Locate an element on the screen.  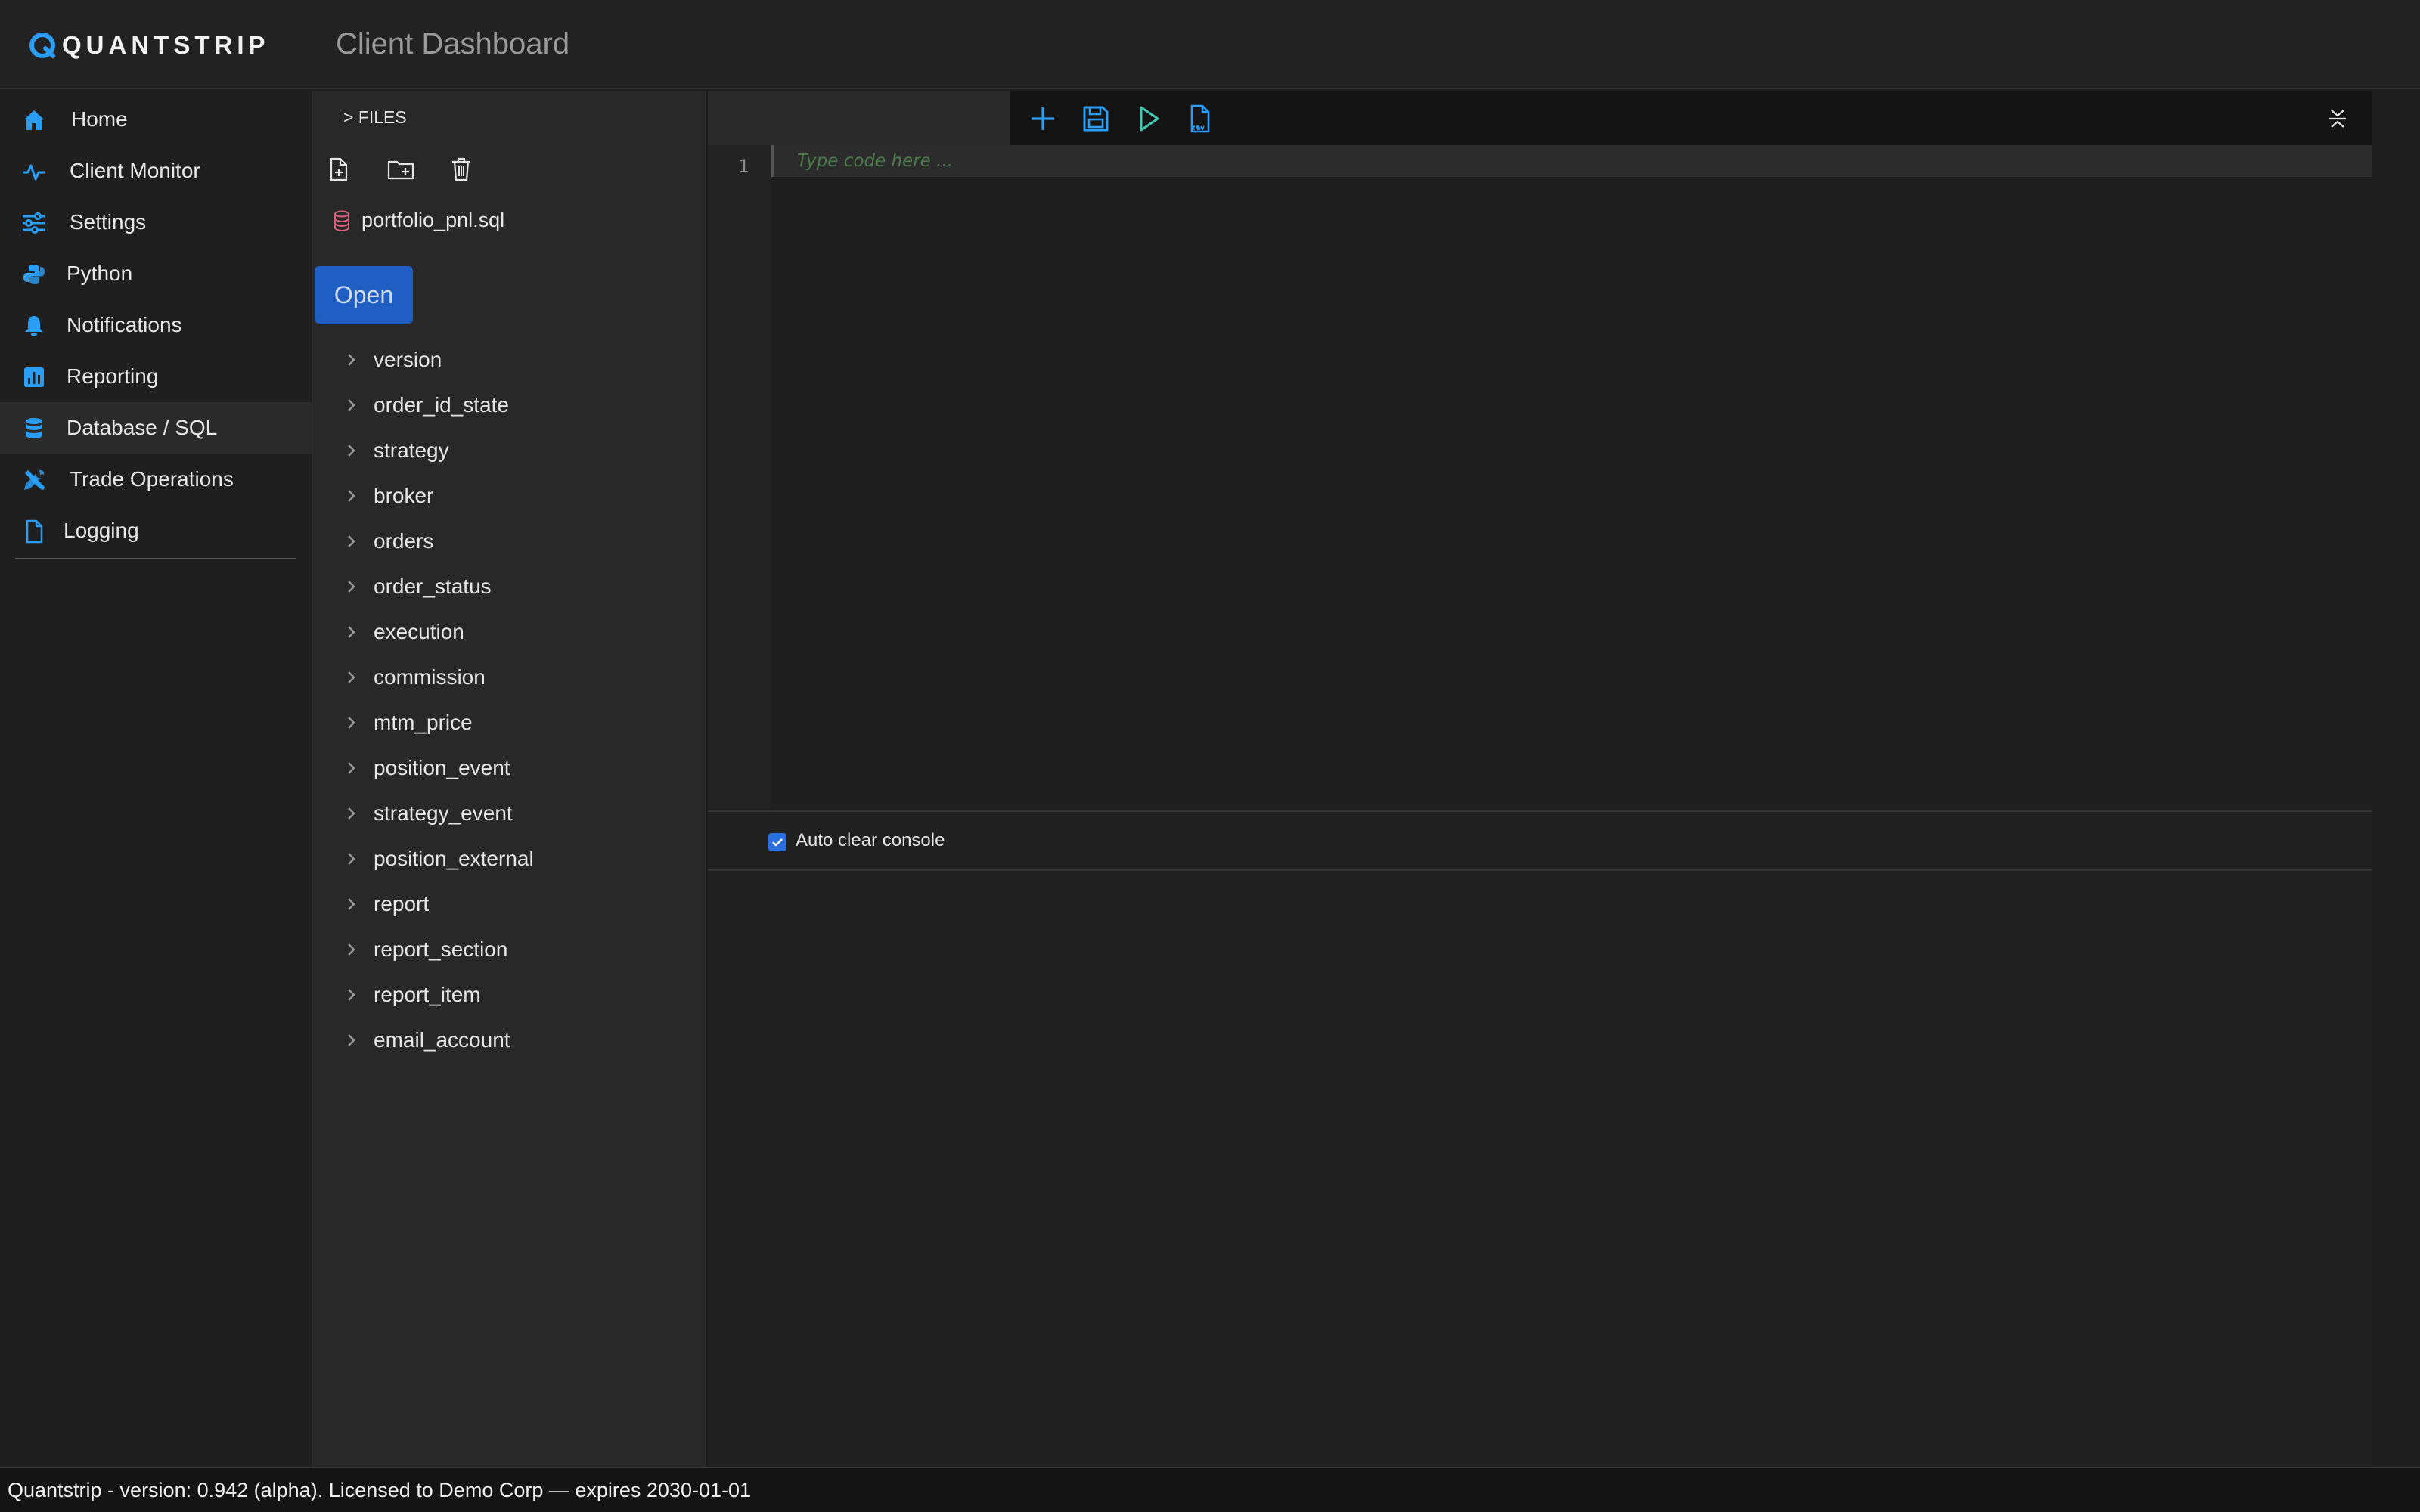
sidebar-item-python: Python is located at coordinates (156, 273).